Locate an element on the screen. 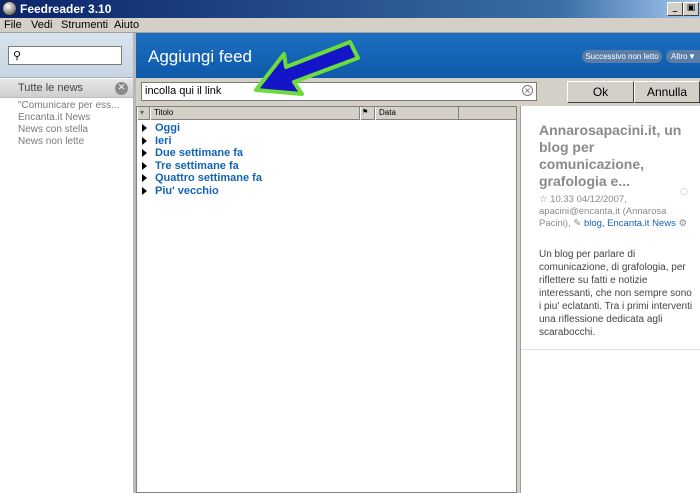  star-icon: ☆ is located at coordinates (543, 199).